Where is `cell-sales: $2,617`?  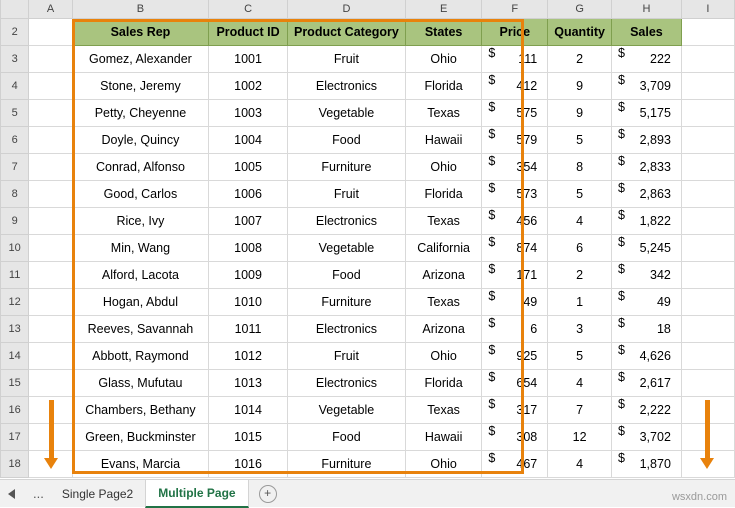
cell-sales: $2,617 is located at coordinates (646, 383).